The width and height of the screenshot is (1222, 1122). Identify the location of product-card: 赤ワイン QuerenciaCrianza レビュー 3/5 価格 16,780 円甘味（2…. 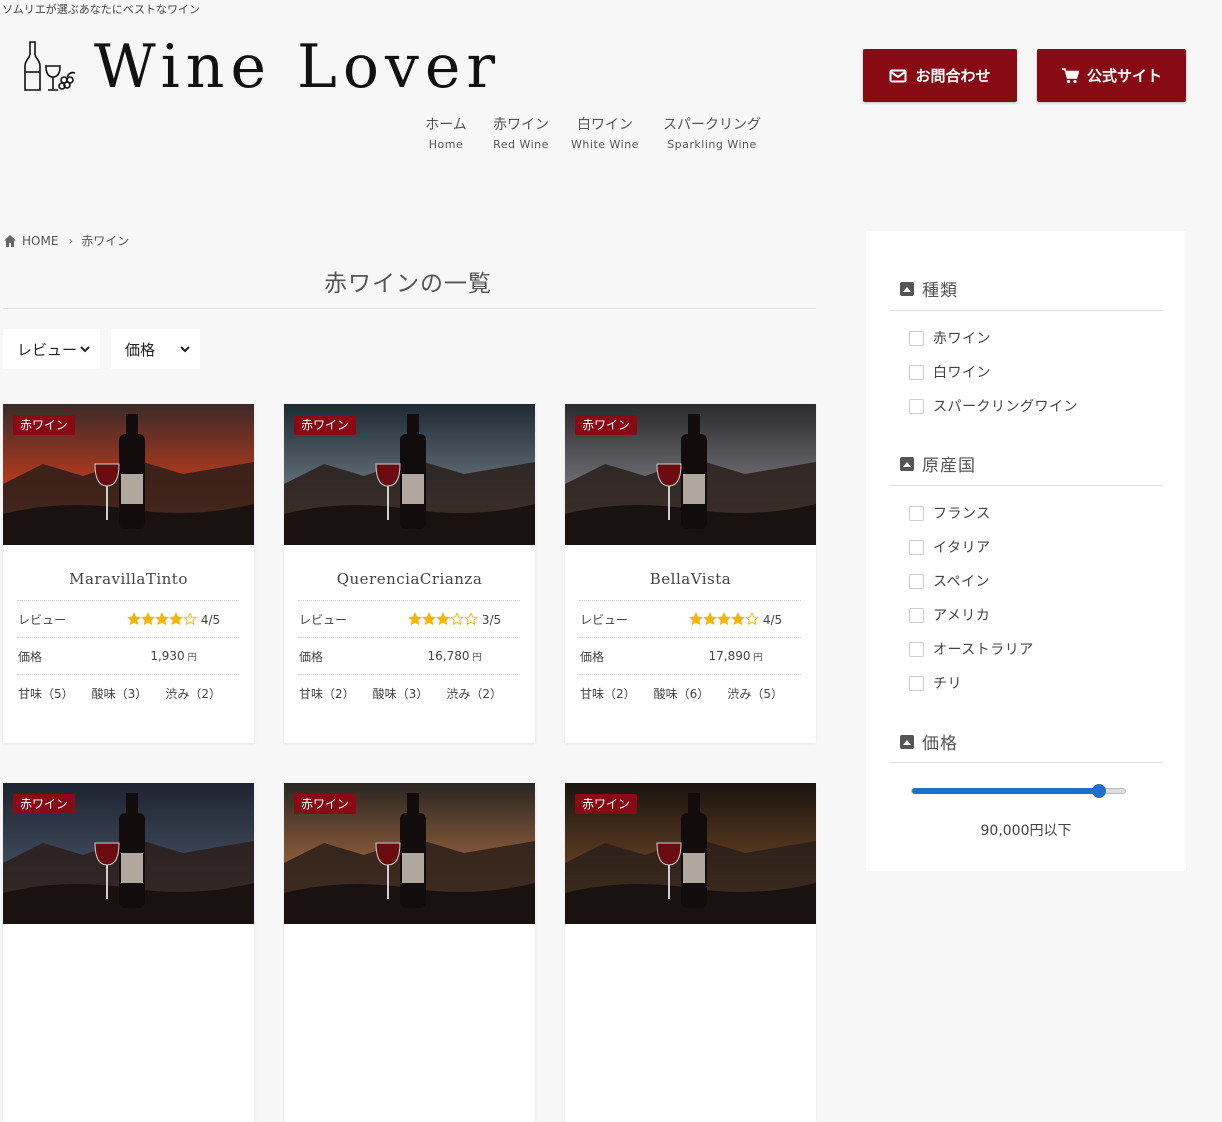
(409, 573).